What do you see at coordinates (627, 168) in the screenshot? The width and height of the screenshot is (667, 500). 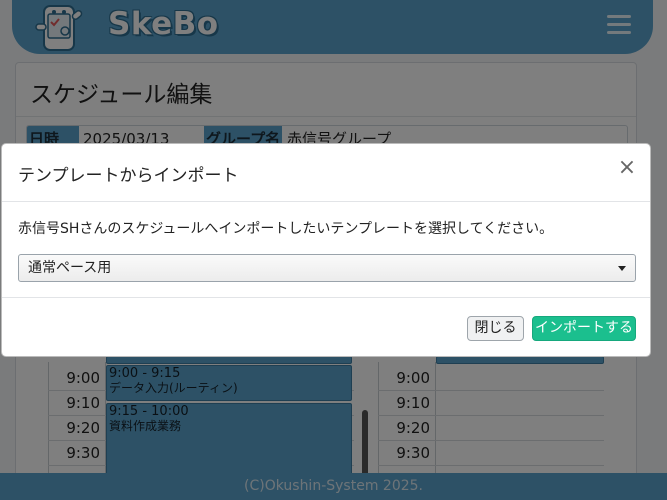 I see `close-icon: ×` at bounding box center [627, 168].